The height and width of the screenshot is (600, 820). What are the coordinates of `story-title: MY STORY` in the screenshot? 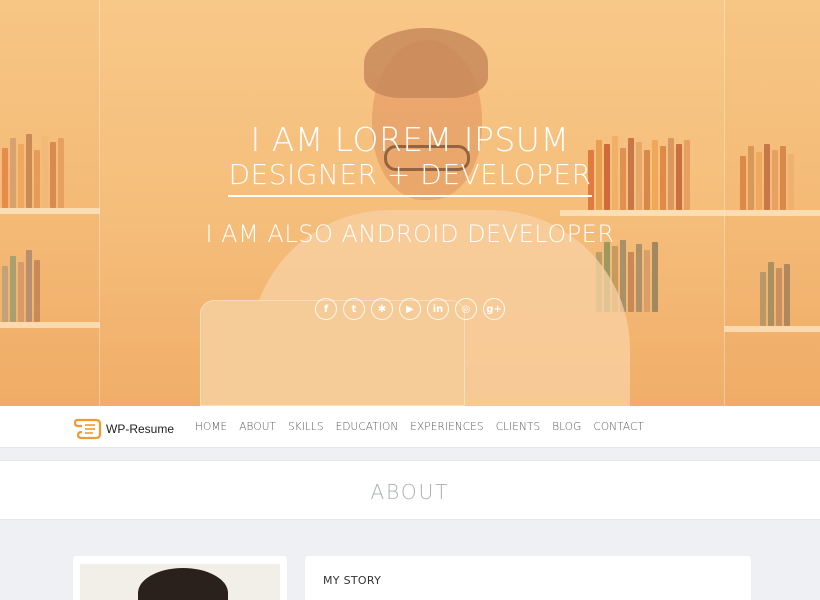 It's located at (352, 580).